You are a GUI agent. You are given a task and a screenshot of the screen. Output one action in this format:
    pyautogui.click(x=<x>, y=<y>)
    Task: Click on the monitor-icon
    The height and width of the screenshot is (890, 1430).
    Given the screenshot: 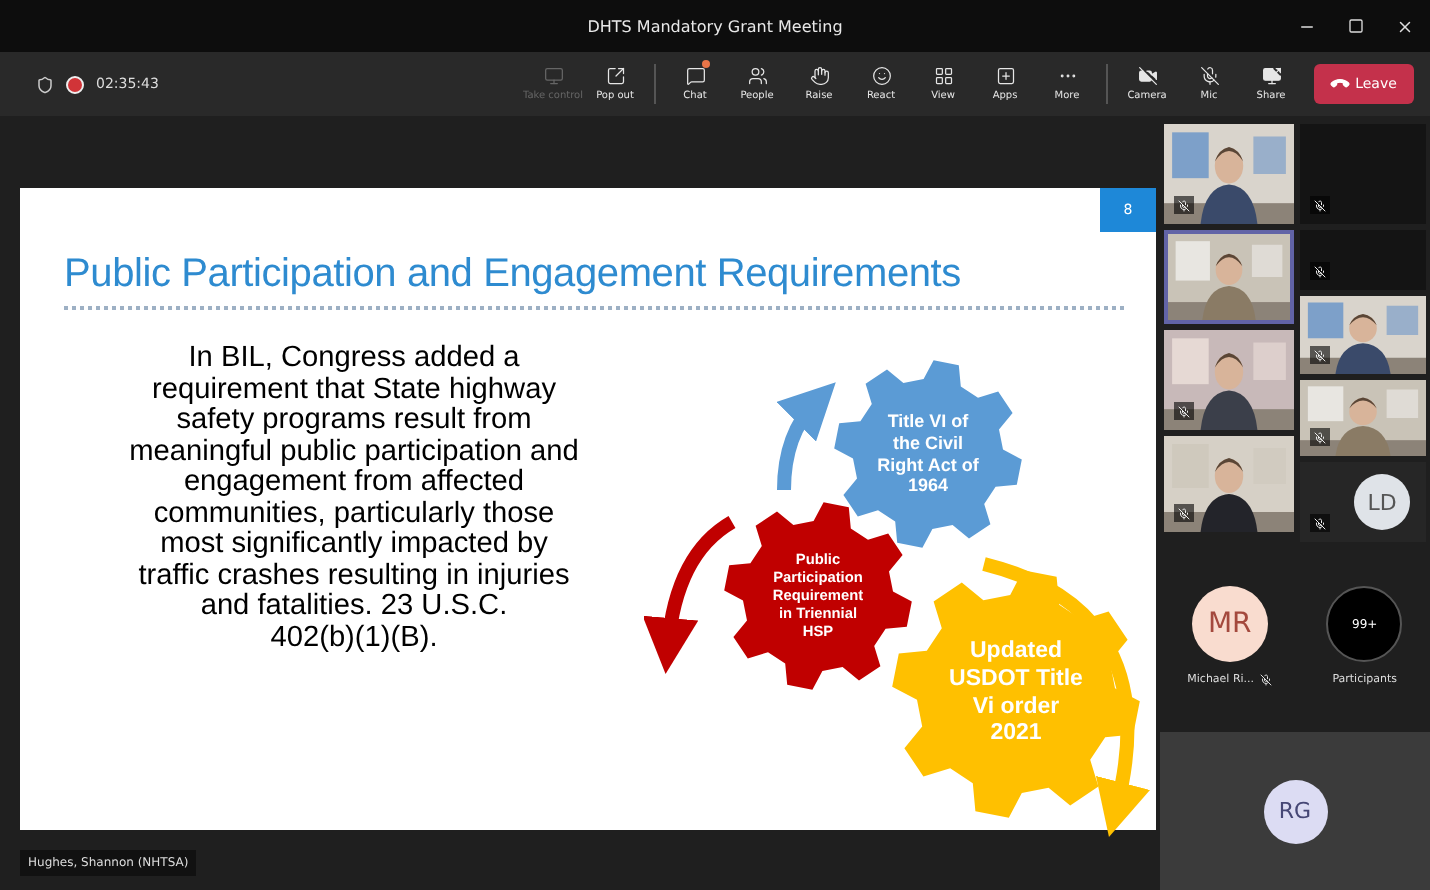 What is the action you would take?
    pyautogui.click(x=553, y=76)
    